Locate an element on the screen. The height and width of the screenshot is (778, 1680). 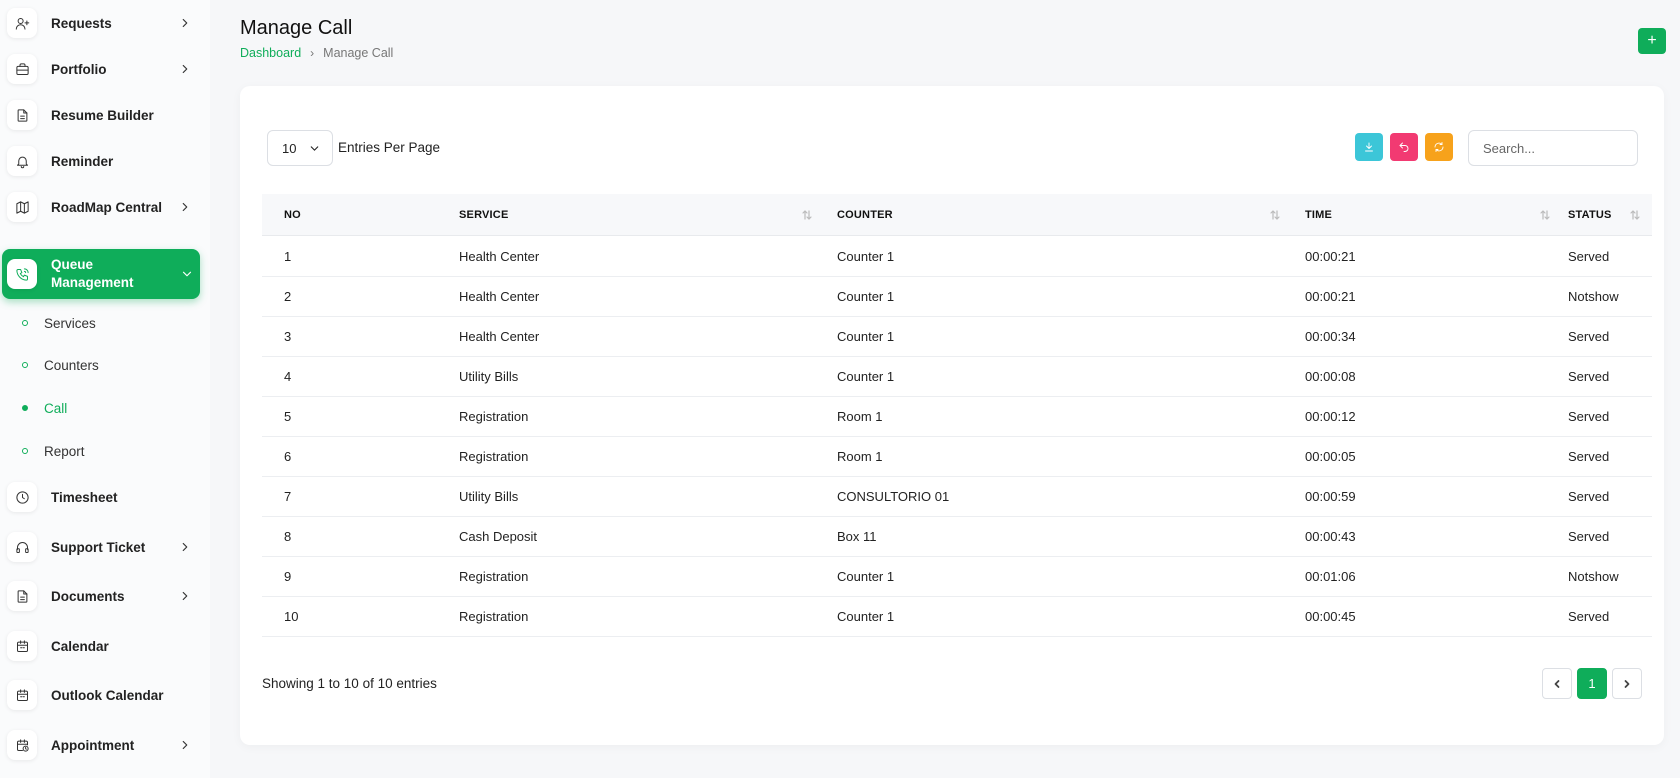
cell-time: 00:00:59 is located at coordinates (1330, 496).